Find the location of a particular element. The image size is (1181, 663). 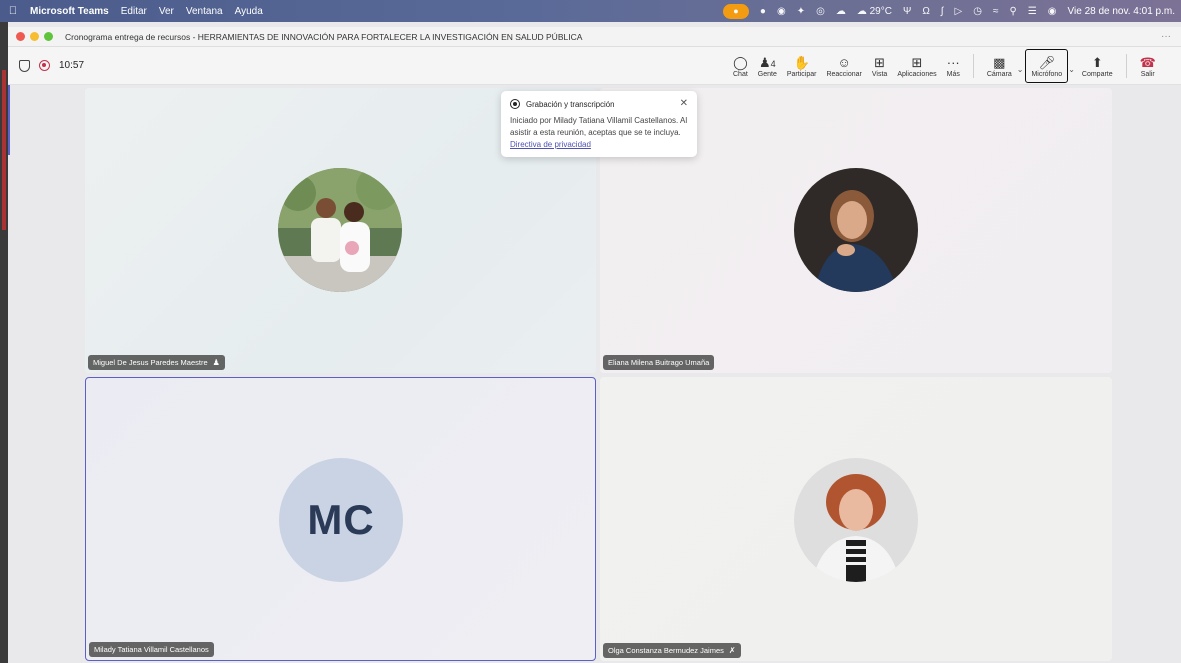

apps-button: ⊞ Aplicaciones is located at coordinates (916, 66).